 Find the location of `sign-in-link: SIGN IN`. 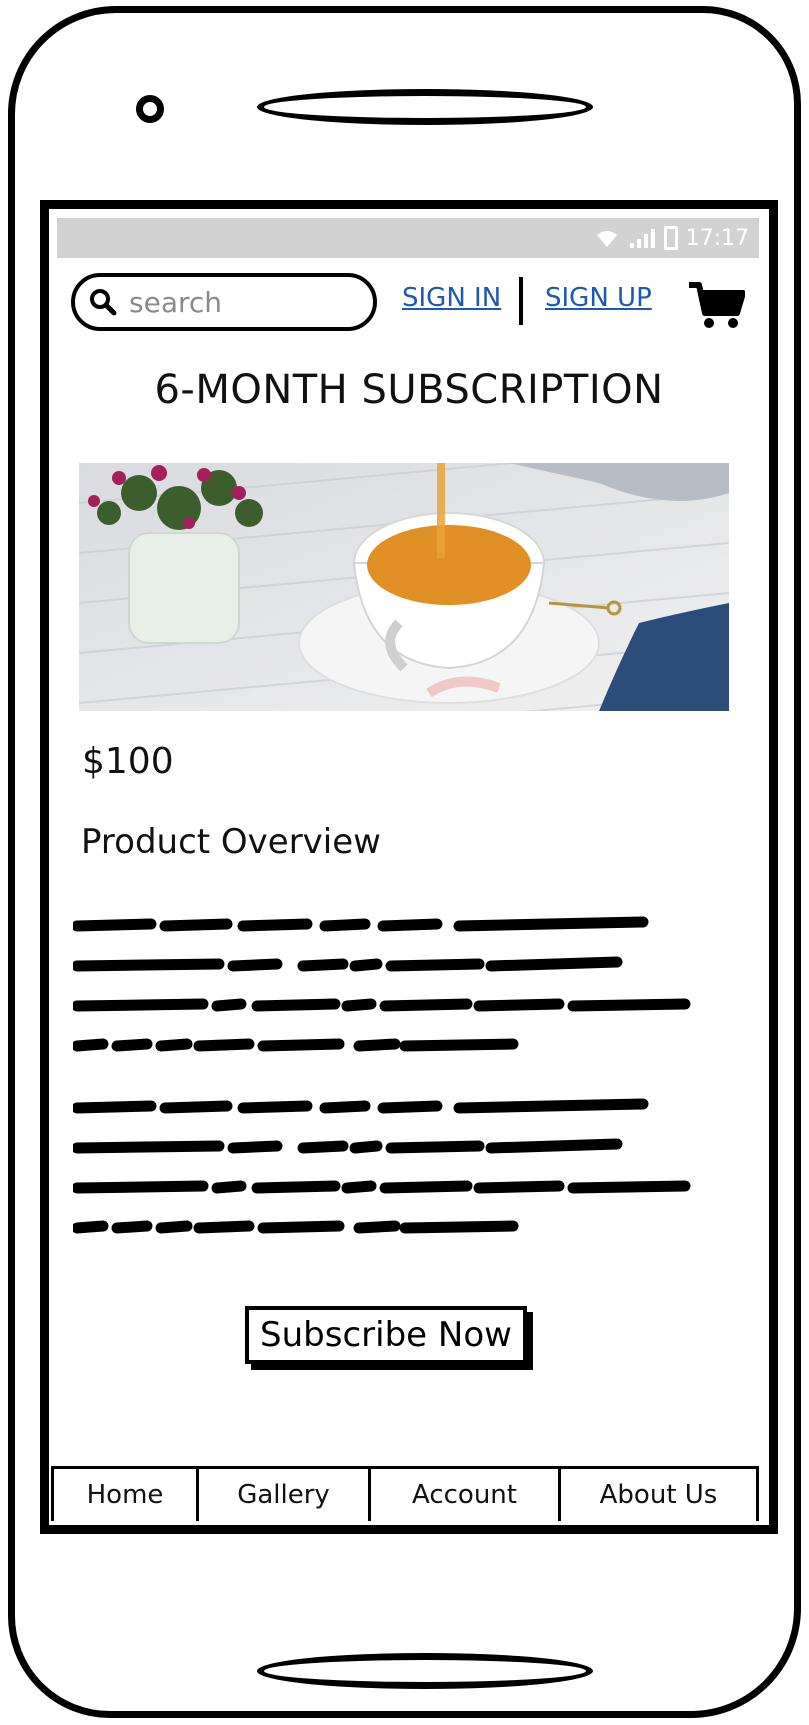

sign-in-link: SIGN IN is located at coordinates (451, 298).